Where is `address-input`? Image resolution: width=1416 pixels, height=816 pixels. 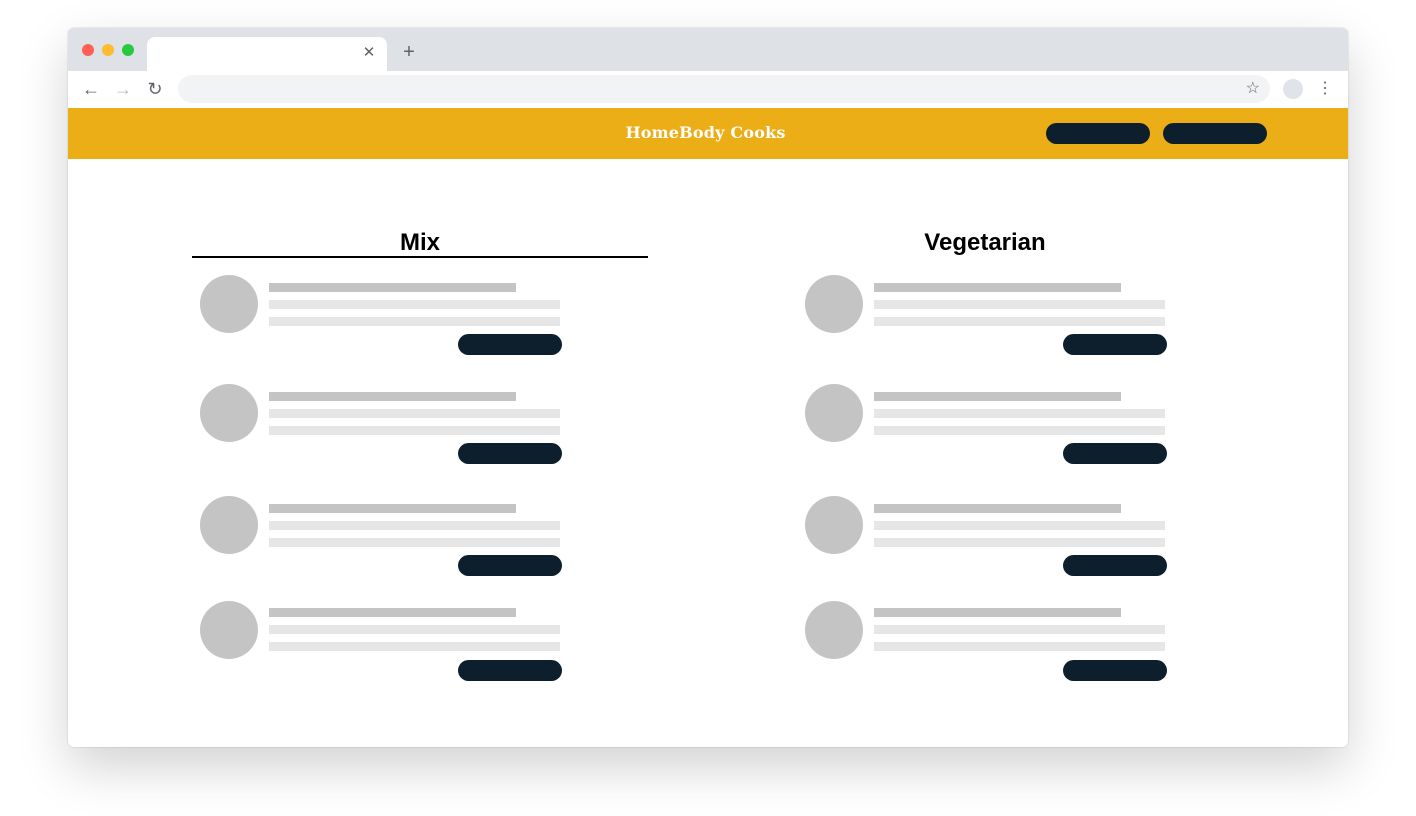 address-input is located at coordinates (712, 89).